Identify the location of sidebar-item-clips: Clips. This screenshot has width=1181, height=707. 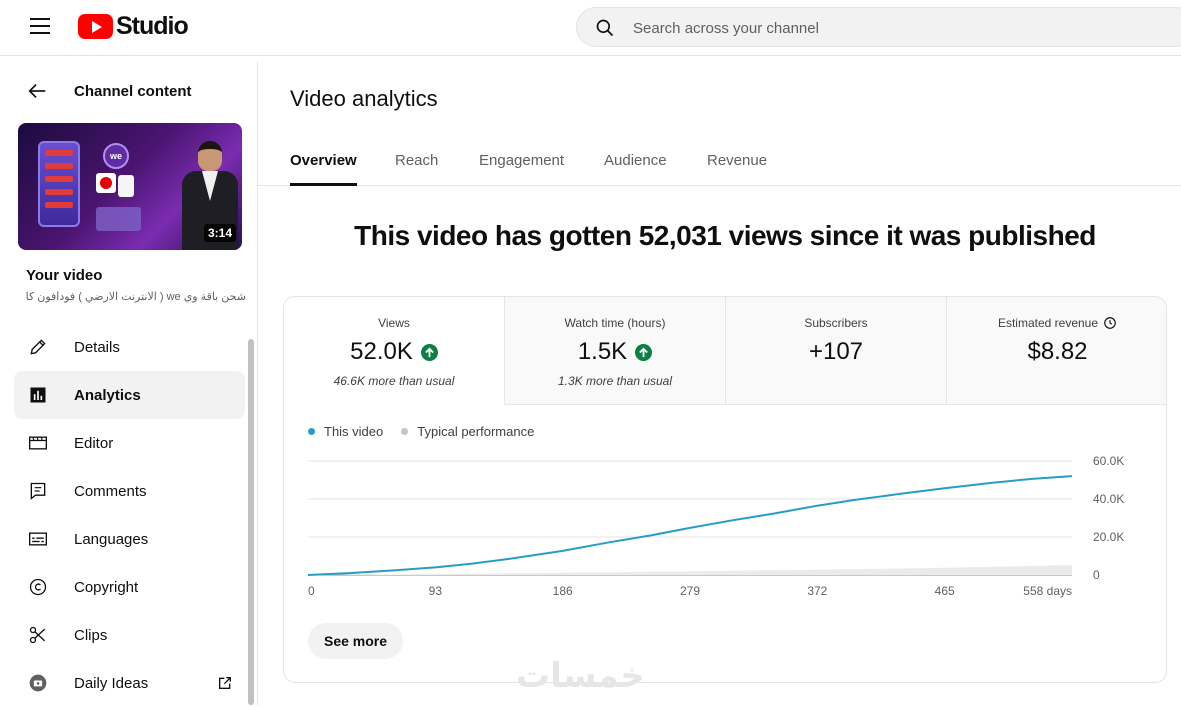
(129, 635).